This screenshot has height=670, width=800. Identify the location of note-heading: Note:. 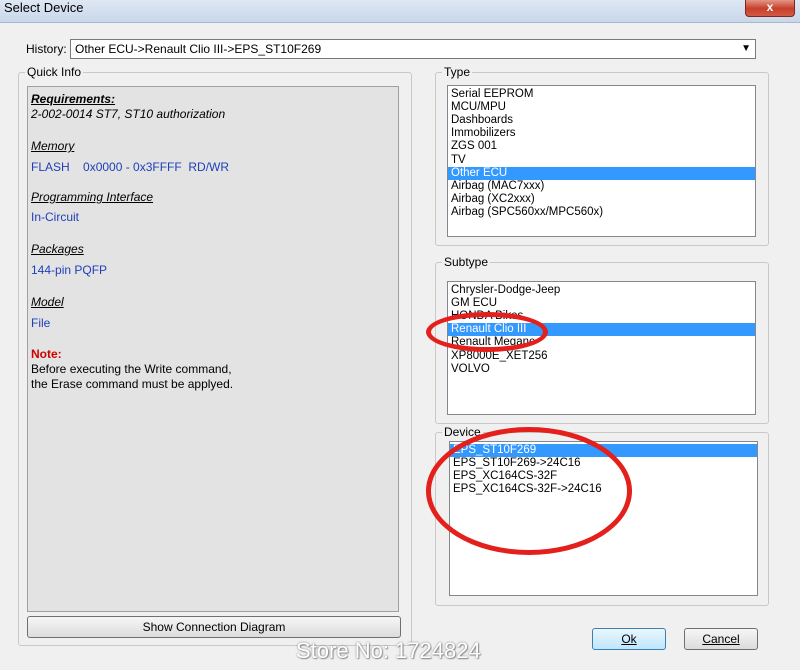
(46, 354).